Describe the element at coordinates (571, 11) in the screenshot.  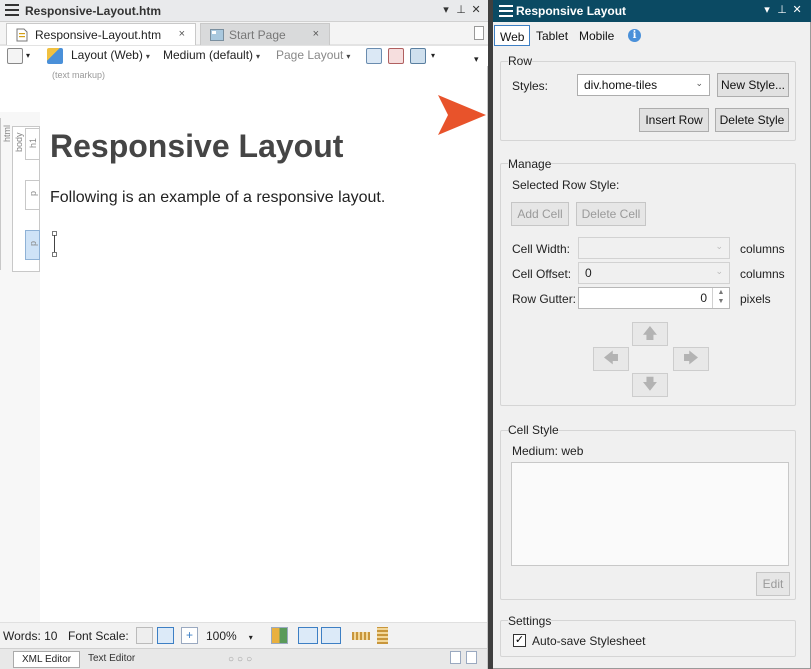
I see `panel-title: Responsive Layout` at that location.